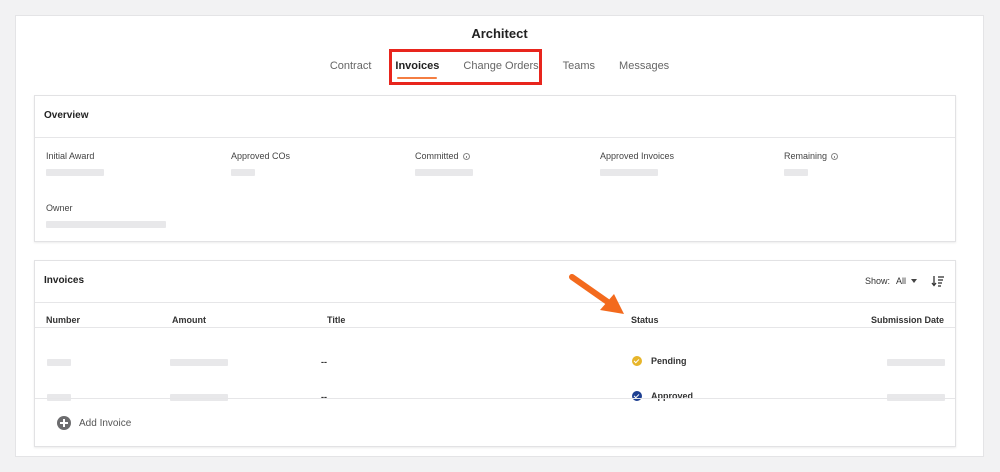 Image resolution: width=1000 pixels, height=472 pixels. Describe the element at coordinates (669, 361) in the screenshot. I see `status-label: Pending` at that location.